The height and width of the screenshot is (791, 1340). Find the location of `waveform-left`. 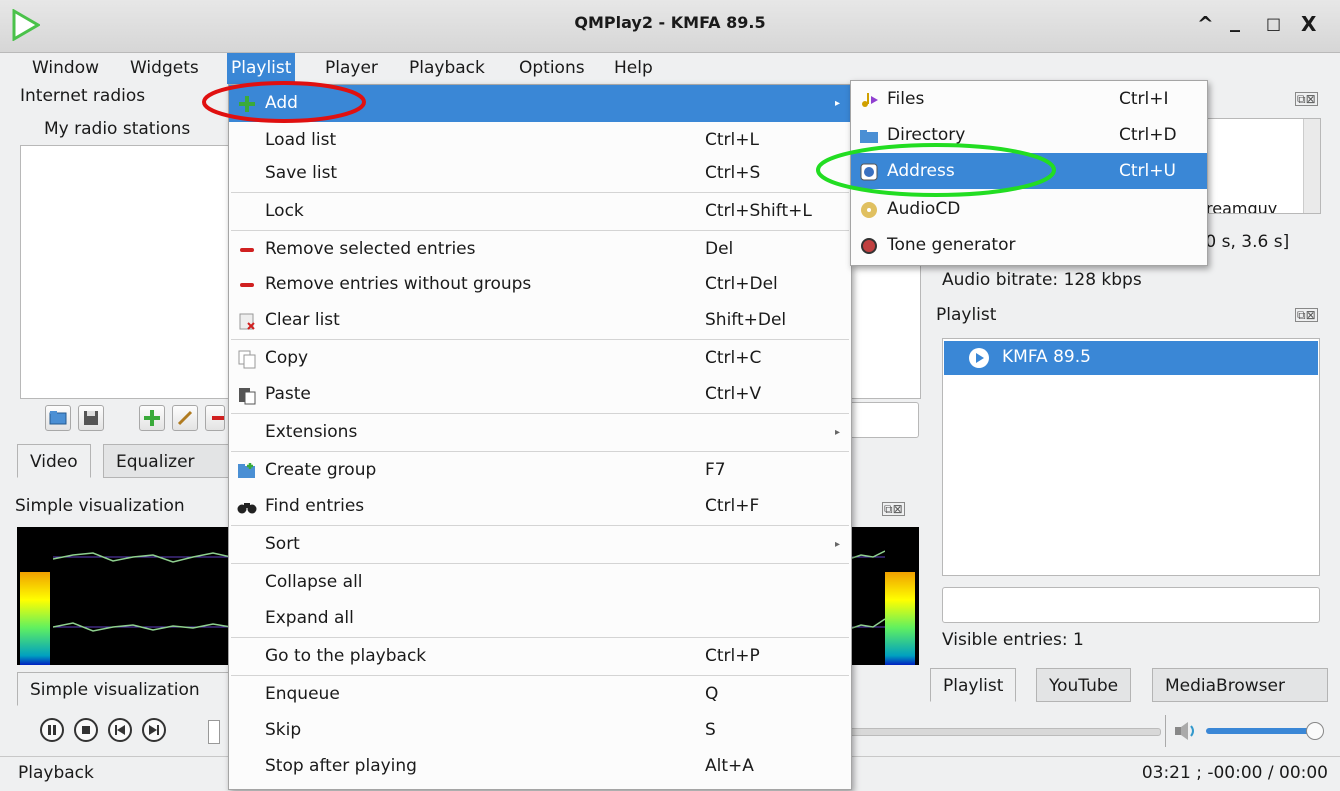

waveform-left is located at coordinates (142, 592).